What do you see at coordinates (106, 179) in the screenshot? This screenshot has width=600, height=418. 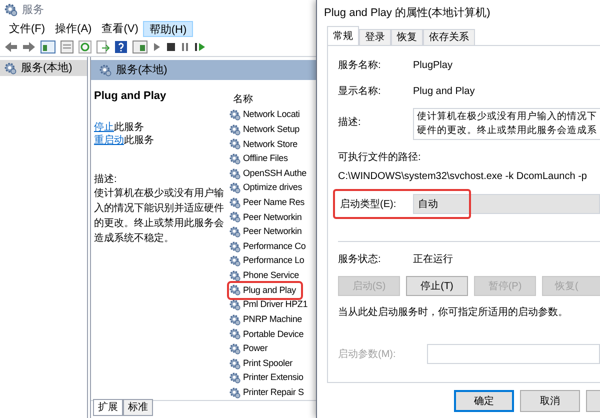 I see `description-label: 描述:` at bounding box center [106, 179].